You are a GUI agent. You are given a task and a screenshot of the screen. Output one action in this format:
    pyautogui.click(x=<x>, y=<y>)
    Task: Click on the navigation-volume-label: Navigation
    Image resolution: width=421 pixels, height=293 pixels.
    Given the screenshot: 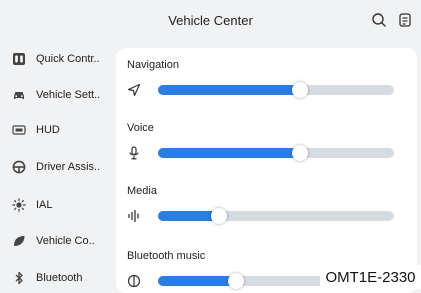 What is the action you would take?
    pyautogui.click(x=153, y=65)
    